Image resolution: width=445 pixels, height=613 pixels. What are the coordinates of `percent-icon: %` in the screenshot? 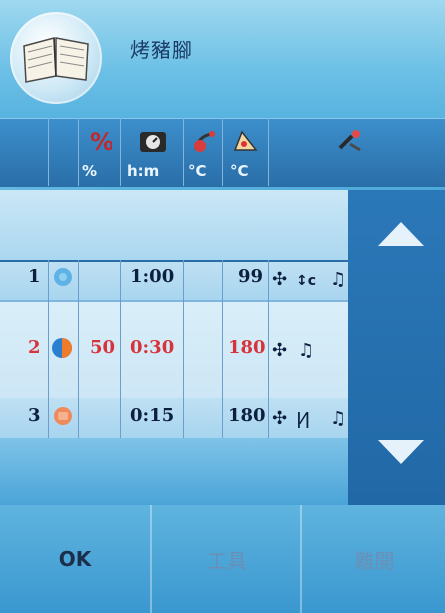 It's located at (101, 143).